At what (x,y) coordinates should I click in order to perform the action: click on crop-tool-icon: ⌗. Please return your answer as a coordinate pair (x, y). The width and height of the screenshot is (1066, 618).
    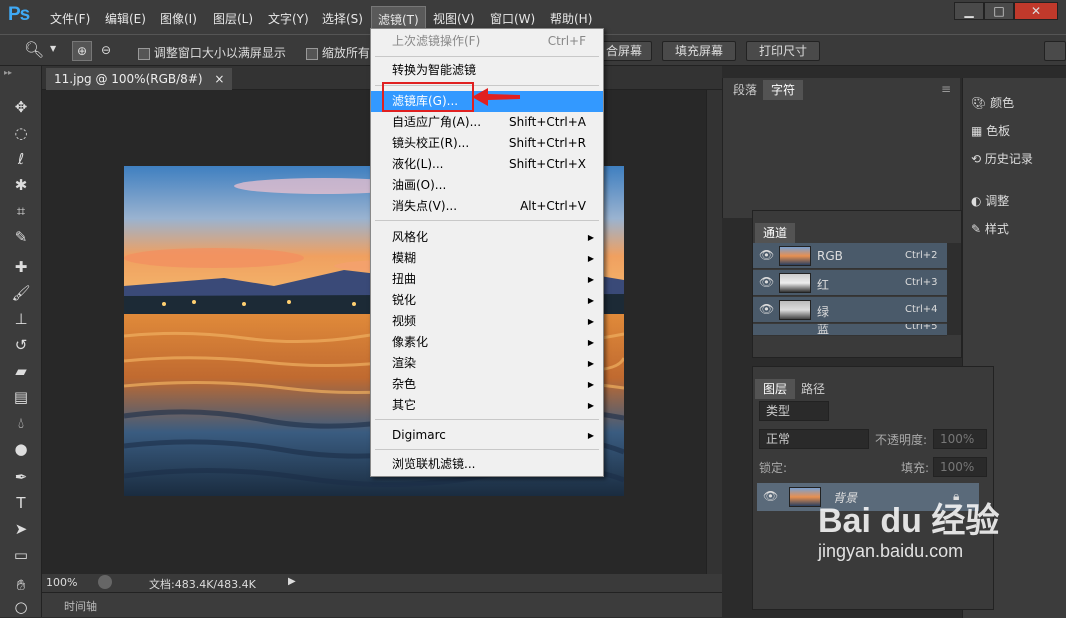
    Looking at the image, I should click on (21, 211).